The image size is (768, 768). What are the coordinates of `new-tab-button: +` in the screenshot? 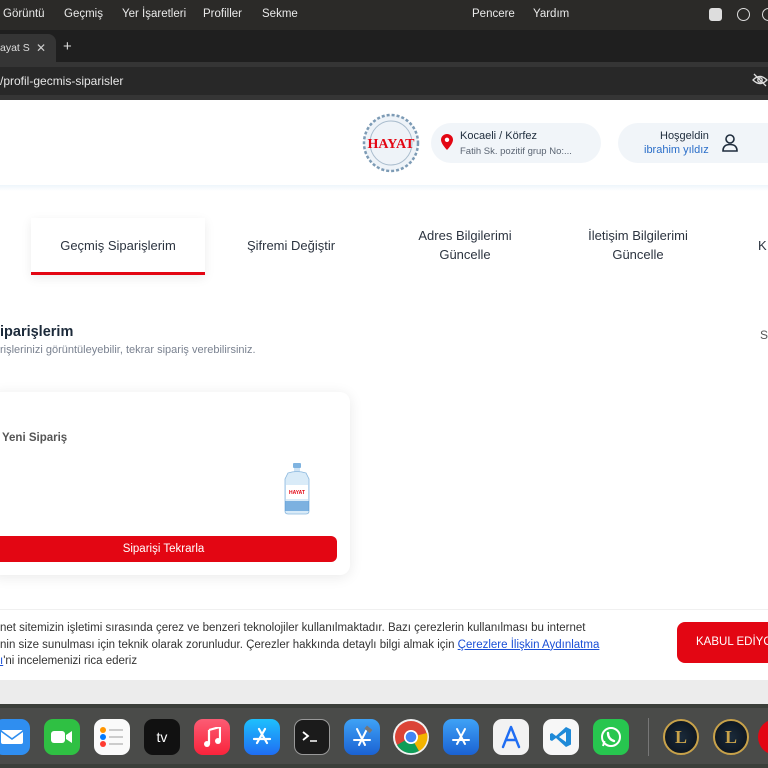 It's located at (67, 46).